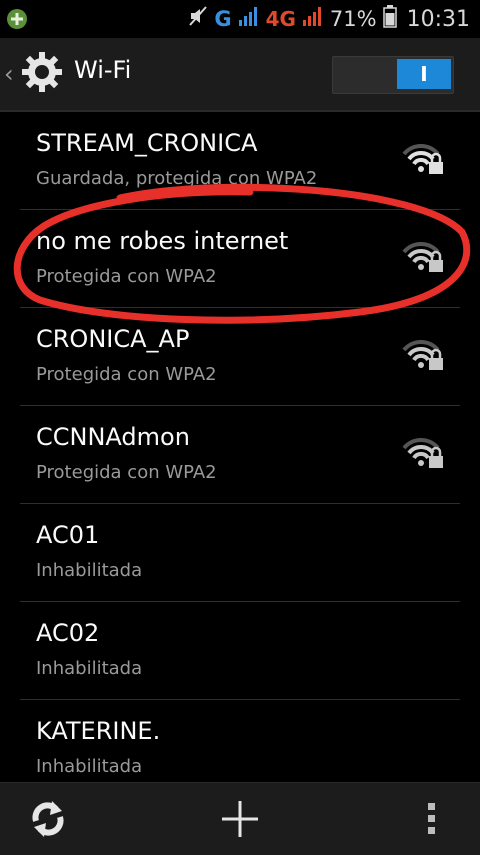  What do you see at coordinates (17, 21) in the screenshot?
I see `add-circle-icon` at bounding box center [17, 21].